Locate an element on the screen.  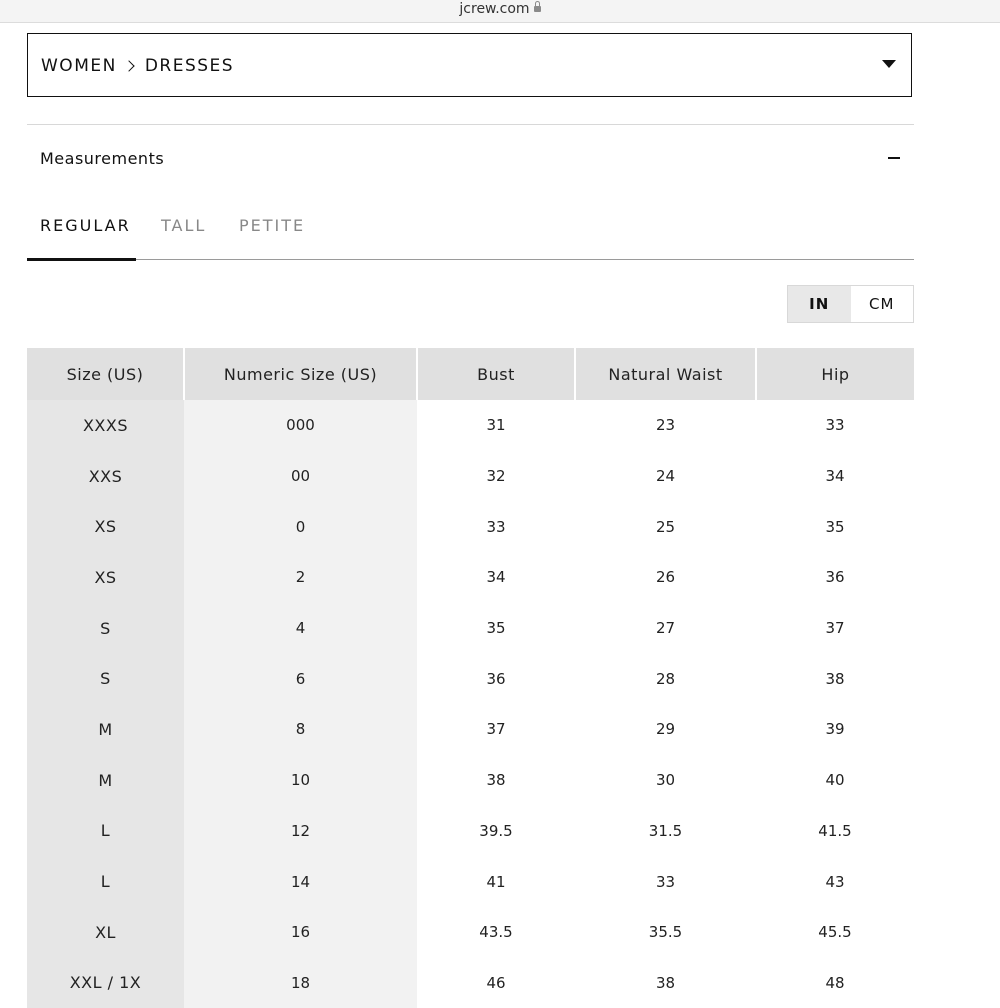
tab-regular: REGULAR is located at coordinates (85, 225).